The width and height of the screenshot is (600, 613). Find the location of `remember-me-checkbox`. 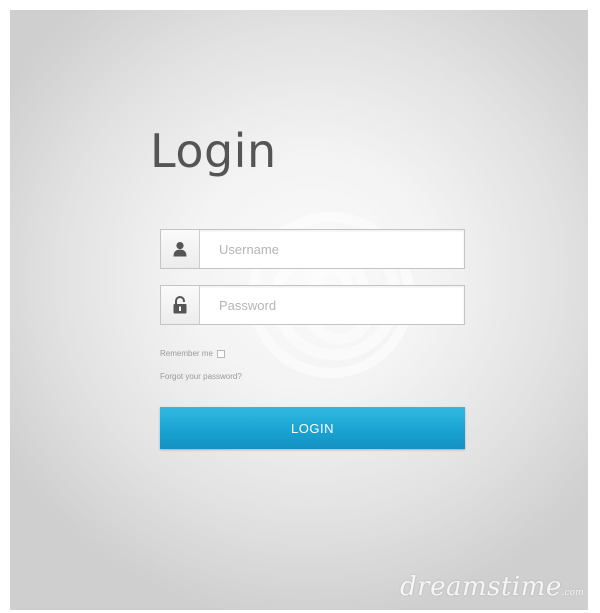

remember-me-checkbox is located at coordinates (220, 353).